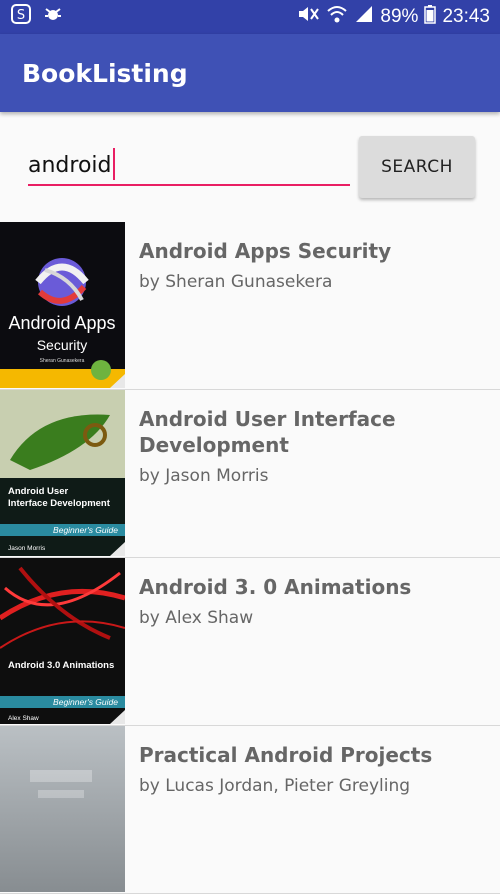 Image resolution: width=500 pixels, height=894 pixels. I want to click on book-cover-image, so click(62, 809).